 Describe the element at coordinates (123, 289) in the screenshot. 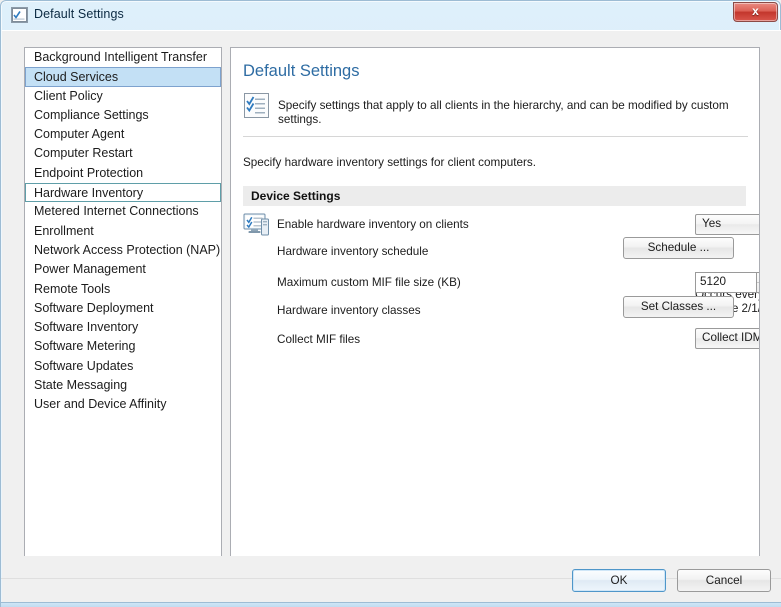

I see `sidebar-item-remote-tools: Remote Tools` at that location.